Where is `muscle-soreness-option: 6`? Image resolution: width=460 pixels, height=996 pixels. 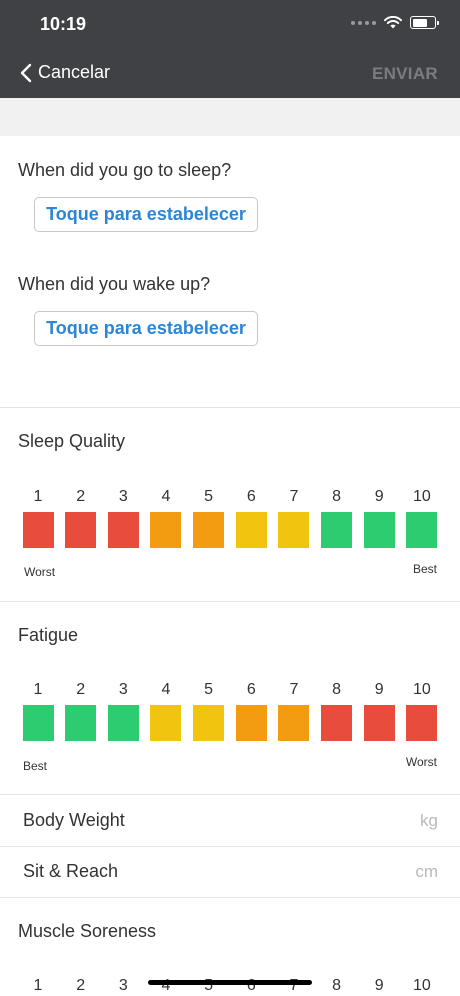
muscle-soreness-option: 6 is located at coordinates (251, 985).